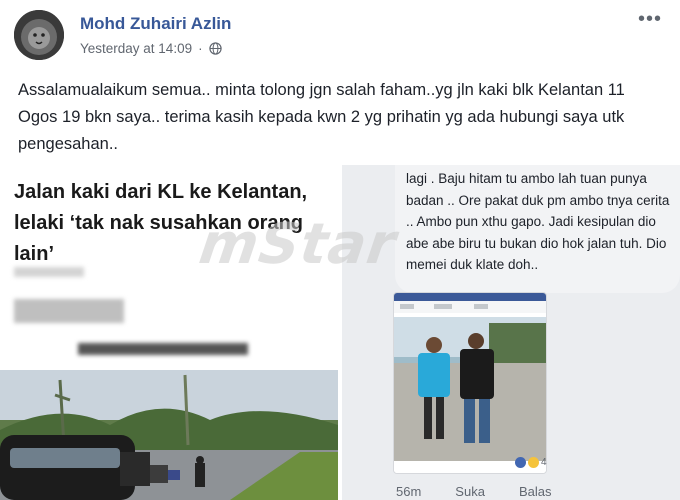  What do you see at coordinates (544, 462) in the screenshot?
I see `reaction-count: 4` at bounding box center [544, 462].